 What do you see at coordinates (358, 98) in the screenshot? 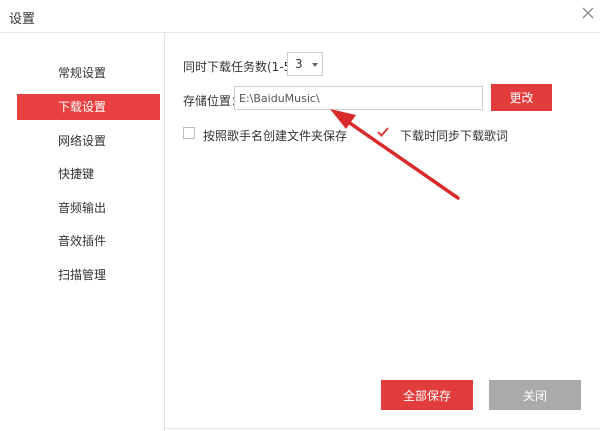
I see `path-input` at bounding box center [358, 98].